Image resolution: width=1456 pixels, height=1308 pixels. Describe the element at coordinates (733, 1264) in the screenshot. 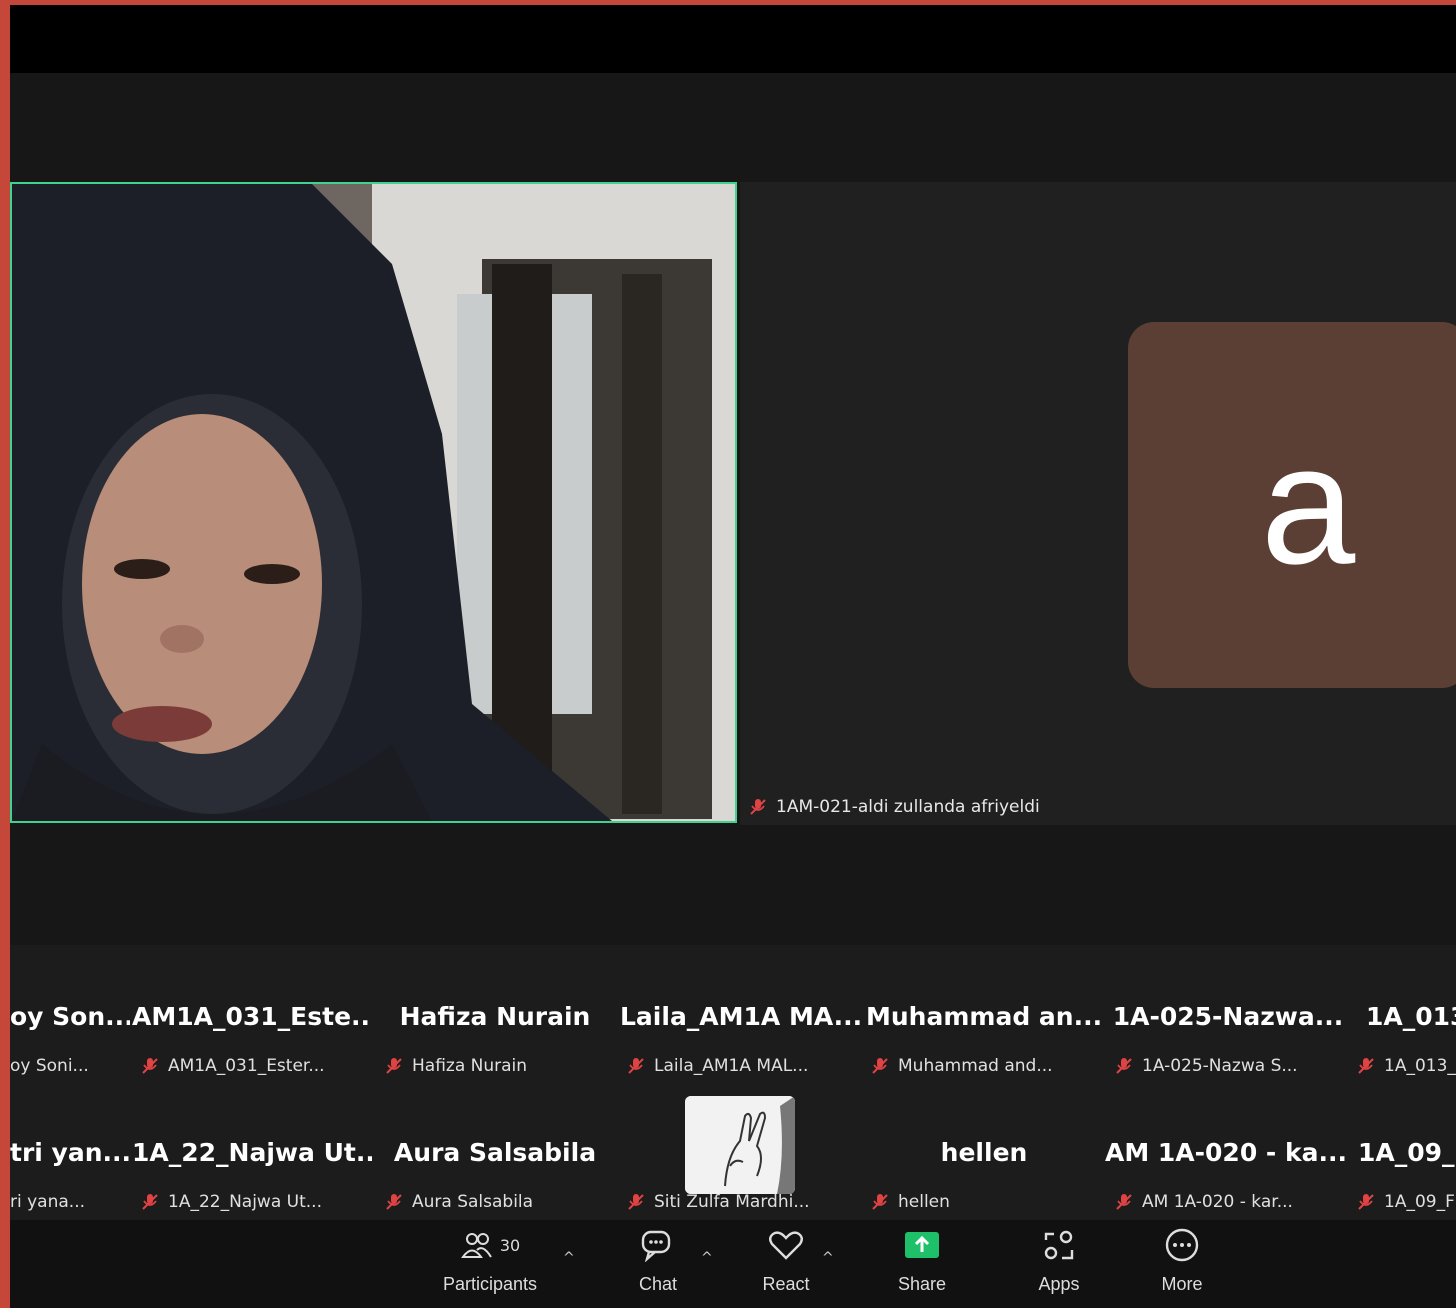

I see `meeting-toolbar` at that location.